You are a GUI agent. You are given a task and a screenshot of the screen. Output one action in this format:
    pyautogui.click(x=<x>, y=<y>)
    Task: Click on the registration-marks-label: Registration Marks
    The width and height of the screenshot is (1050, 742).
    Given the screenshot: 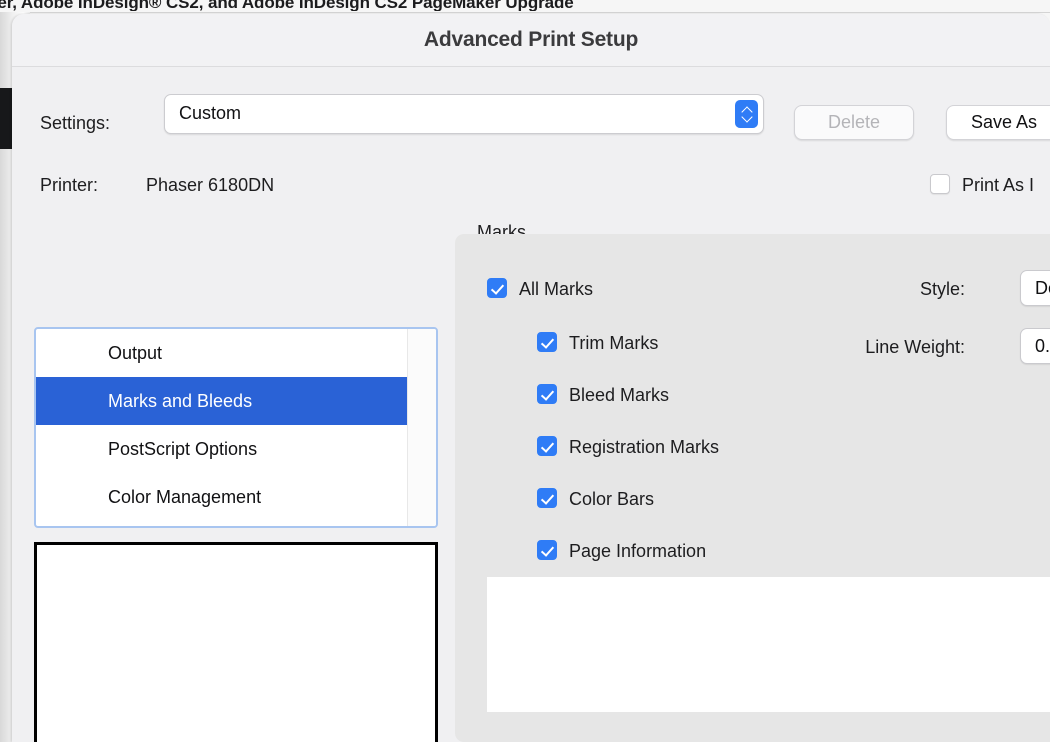 What is the action you would take?
    pyautogui.click(x=644, y=447)
    